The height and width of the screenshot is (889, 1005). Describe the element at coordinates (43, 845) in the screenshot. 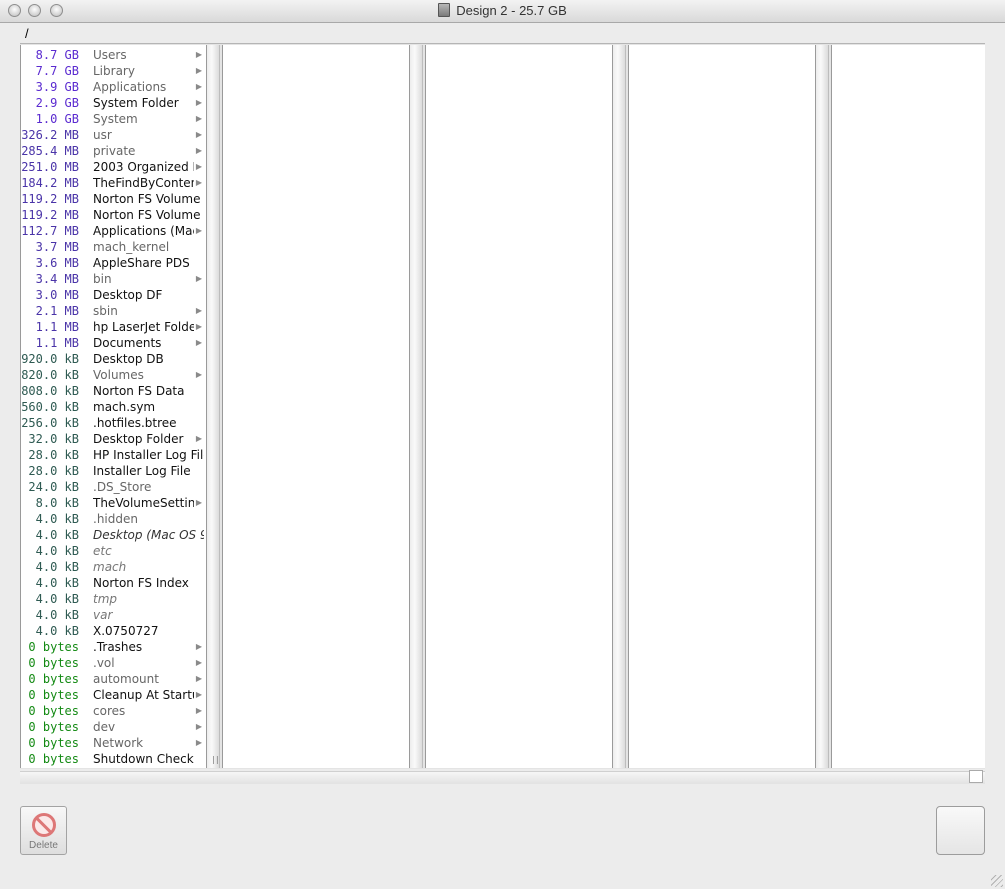

I see `delete-label: Delete` at that location.